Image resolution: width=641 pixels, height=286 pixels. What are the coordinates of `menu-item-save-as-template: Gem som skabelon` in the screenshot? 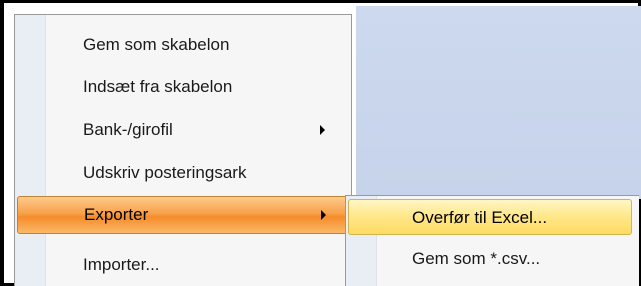 It's located at (183, 45).